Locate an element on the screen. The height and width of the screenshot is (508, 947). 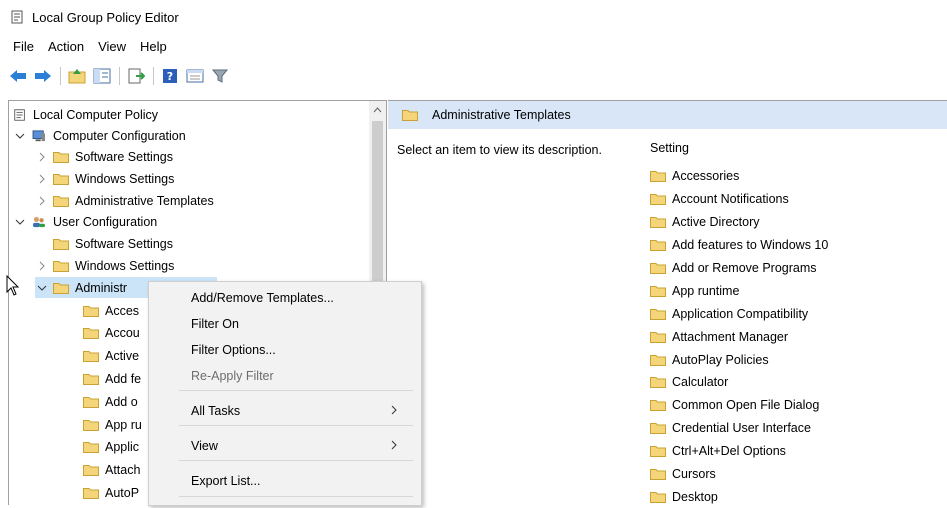
setting-folder-row: Credential User Interface is located at coordinates (739, 428).